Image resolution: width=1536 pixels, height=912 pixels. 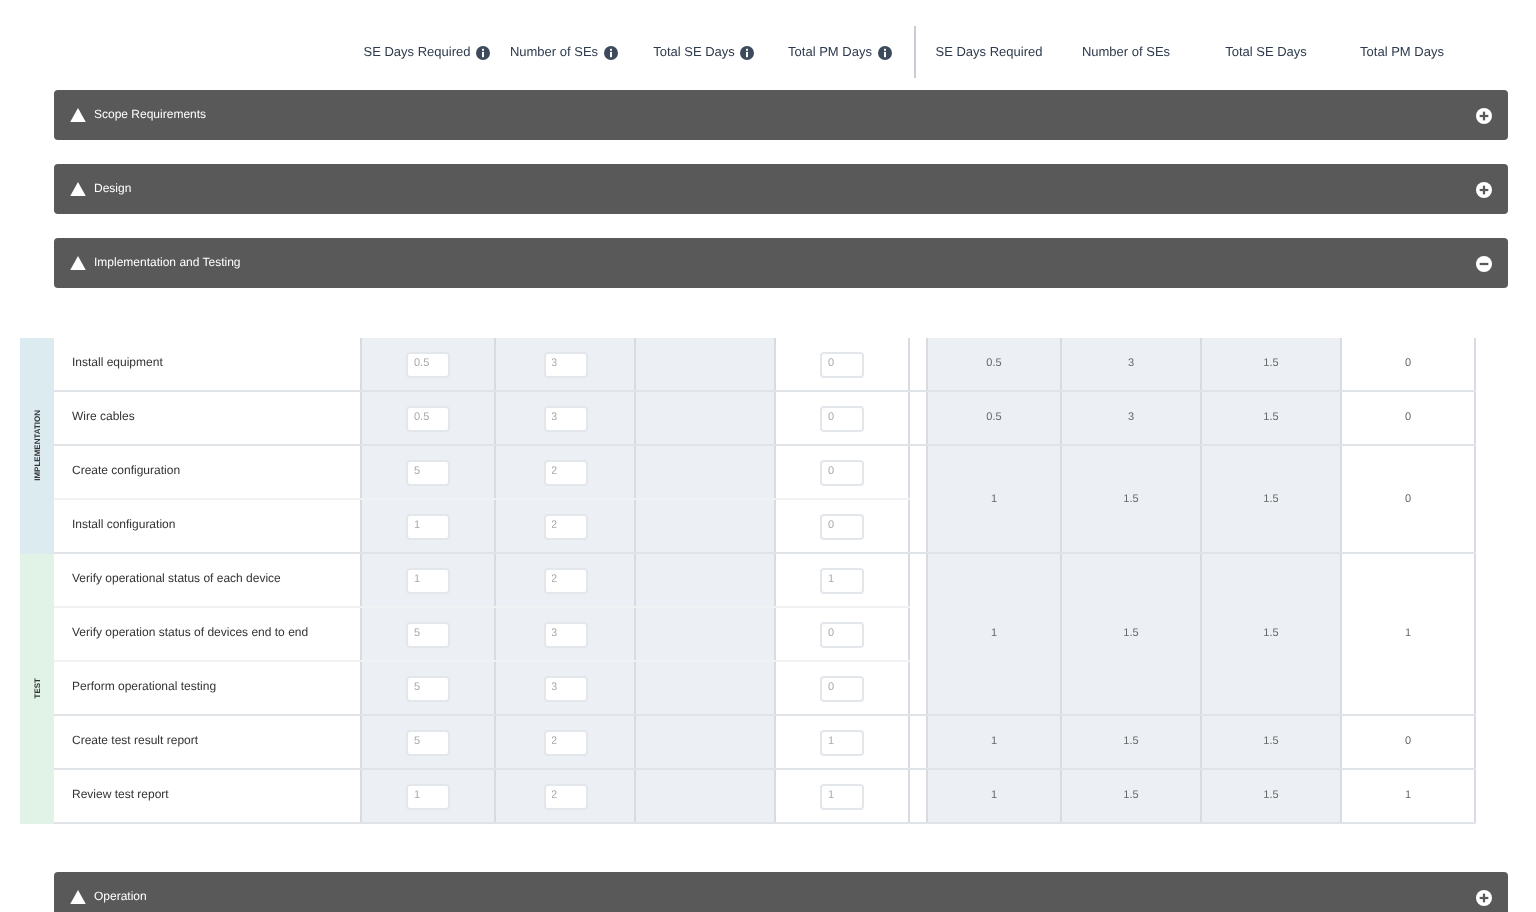 What do you see at coordinates (1484, 263) in the screenshot?
I see `collapse-icon` at bounding box center [1484, 263].